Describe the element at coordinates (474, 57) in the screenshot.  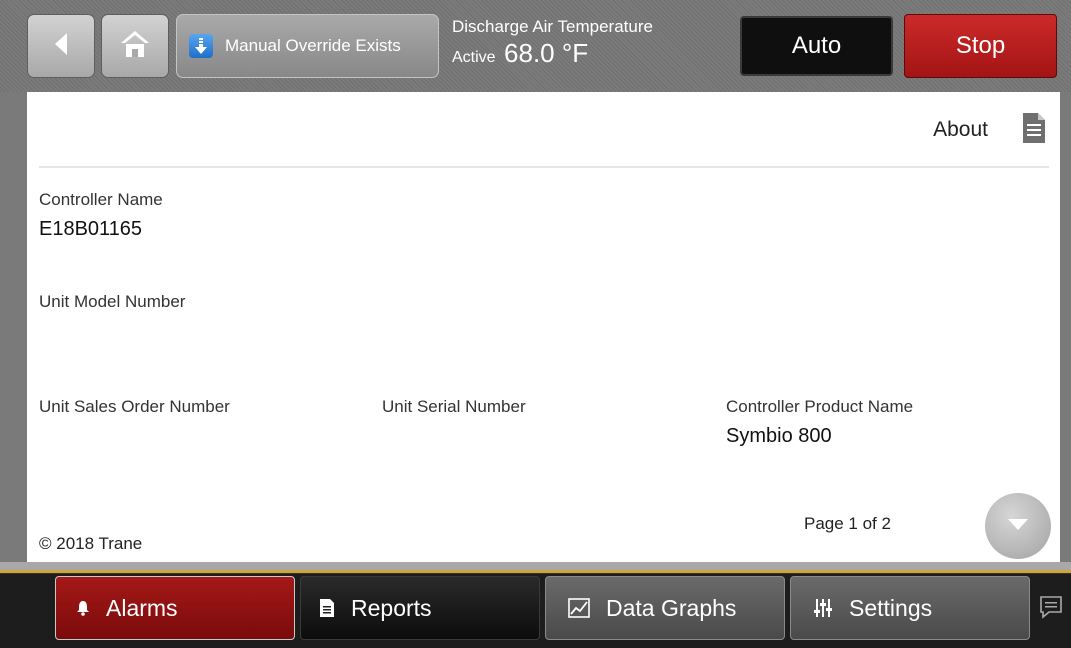
I see `point-status: Active` at that location.